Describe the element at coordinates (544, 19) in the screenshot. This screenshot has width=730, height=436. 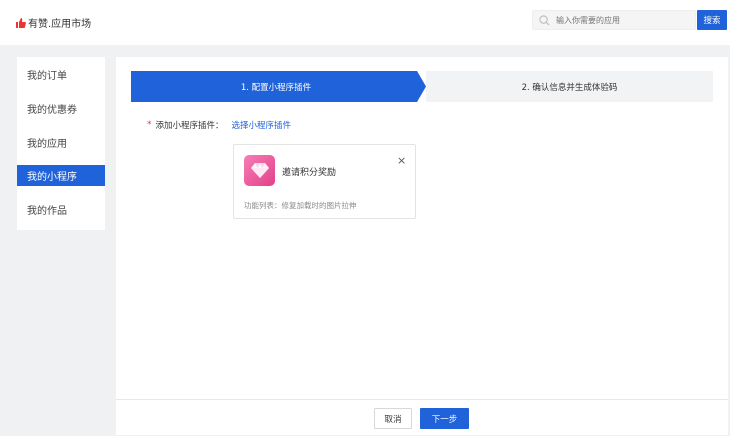
I see `search-icon` at that location.